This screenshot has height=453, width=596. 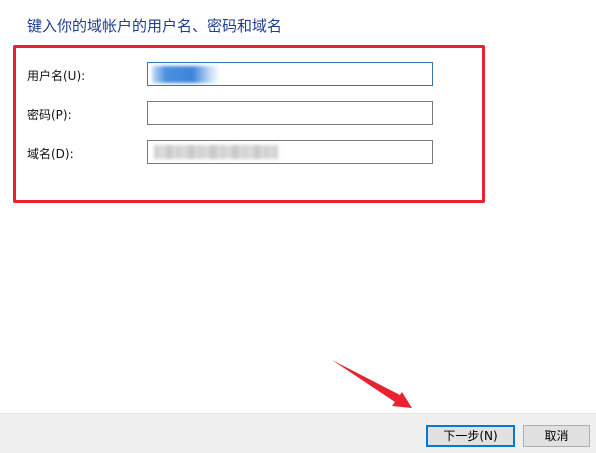 What do you see at coordinates (556, 436) in the screenshot?
I see `cancel-button: 取消` at bounding box center [556, 436].